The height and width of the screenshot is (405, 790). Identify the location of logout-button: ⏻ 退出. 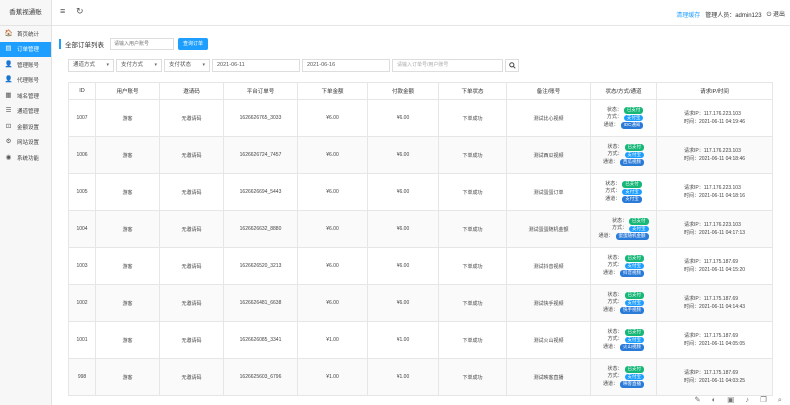
(776, 14).